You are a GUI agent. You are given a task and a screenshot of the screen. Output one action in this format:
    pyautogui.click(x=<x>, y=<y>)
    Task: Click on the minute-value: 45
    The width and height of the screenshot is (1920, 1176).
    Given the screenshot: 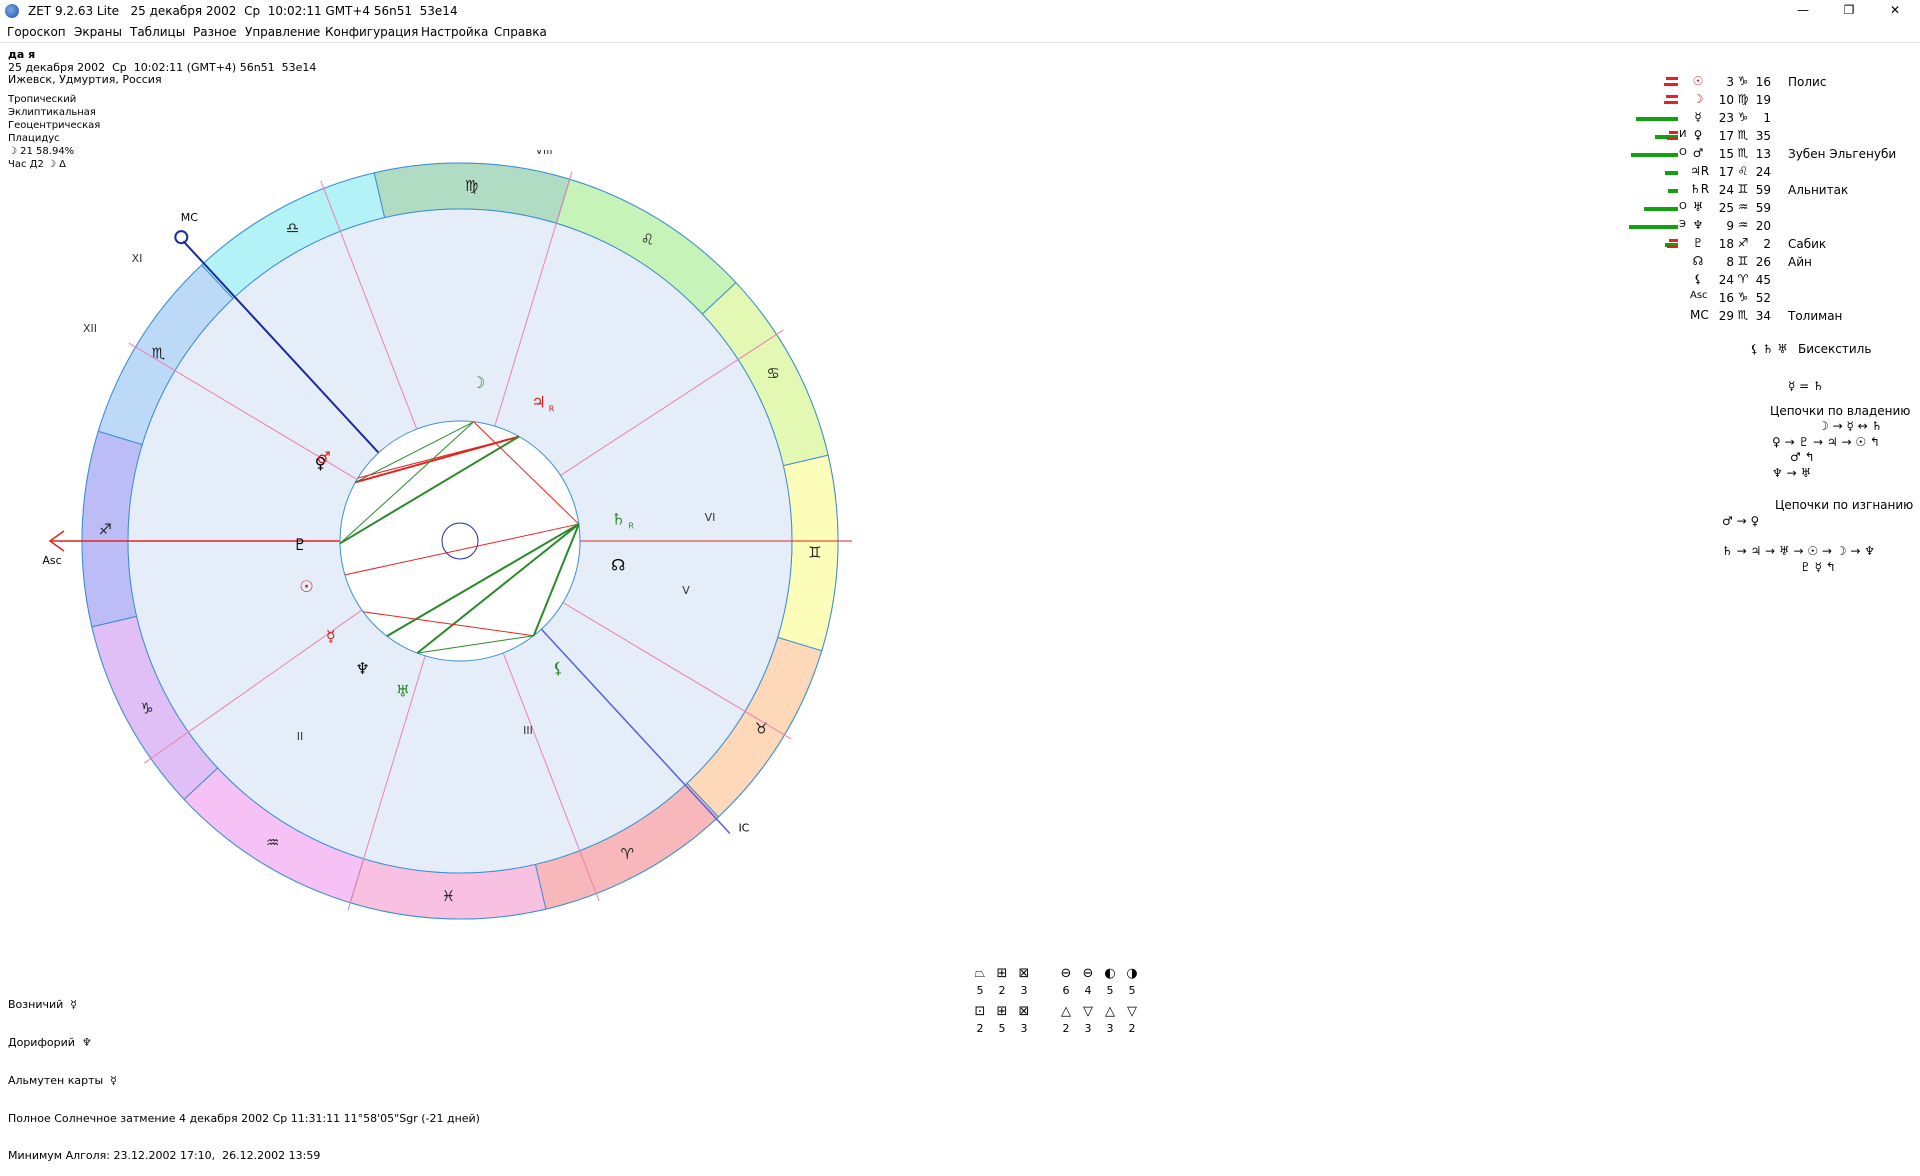 What is the action you would take?
    pyautogui.click(x=1763, y=280)
    